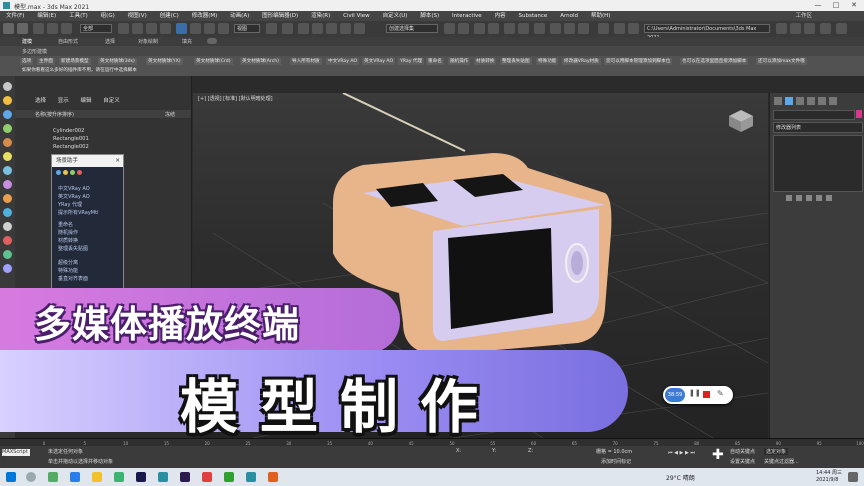  I want to click on helper-item: 中文VRay AO, so click(74, 188).